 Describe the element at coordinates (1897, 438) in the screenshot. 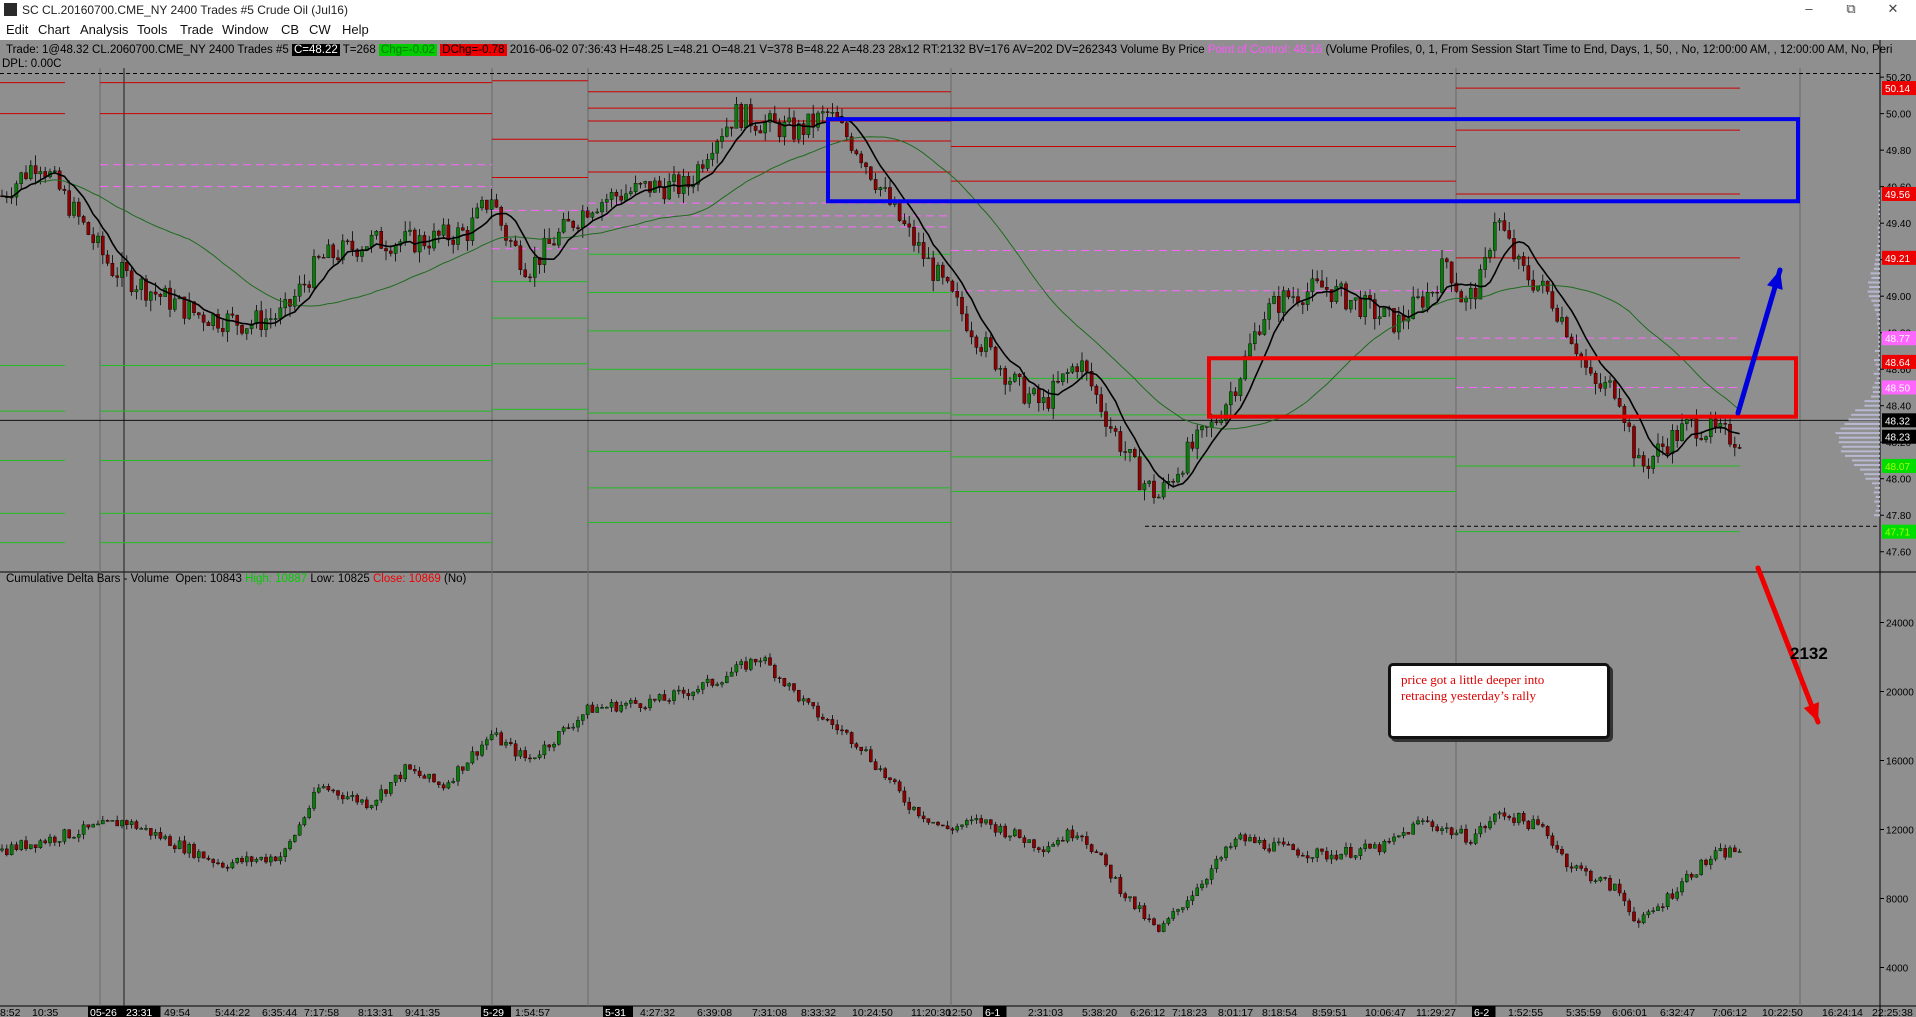

I see `price-tag-label: 48.23` at that location.